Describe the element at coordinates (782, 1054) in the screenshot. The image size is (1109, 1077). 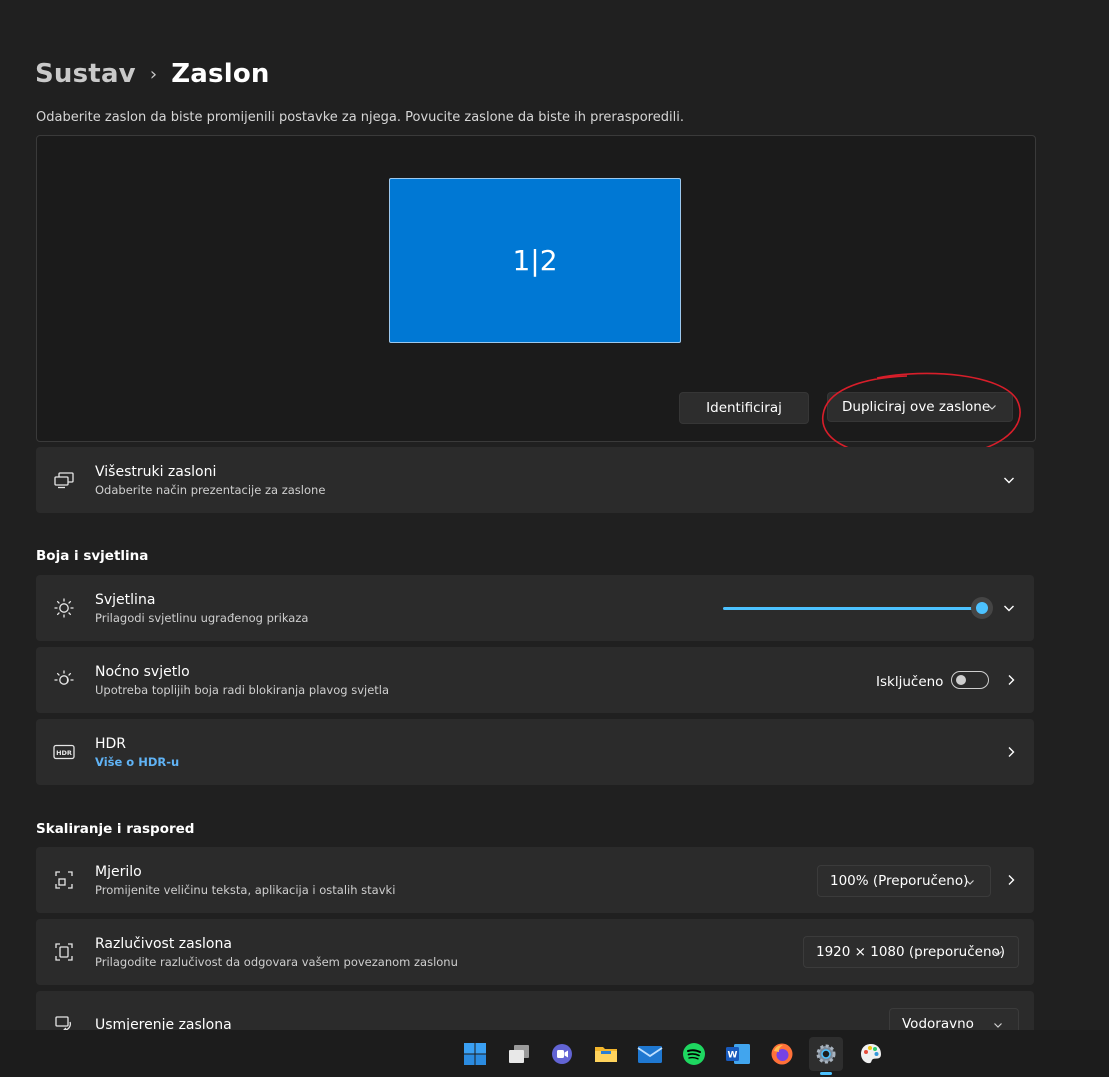
I see `firefox-icon` at that location.